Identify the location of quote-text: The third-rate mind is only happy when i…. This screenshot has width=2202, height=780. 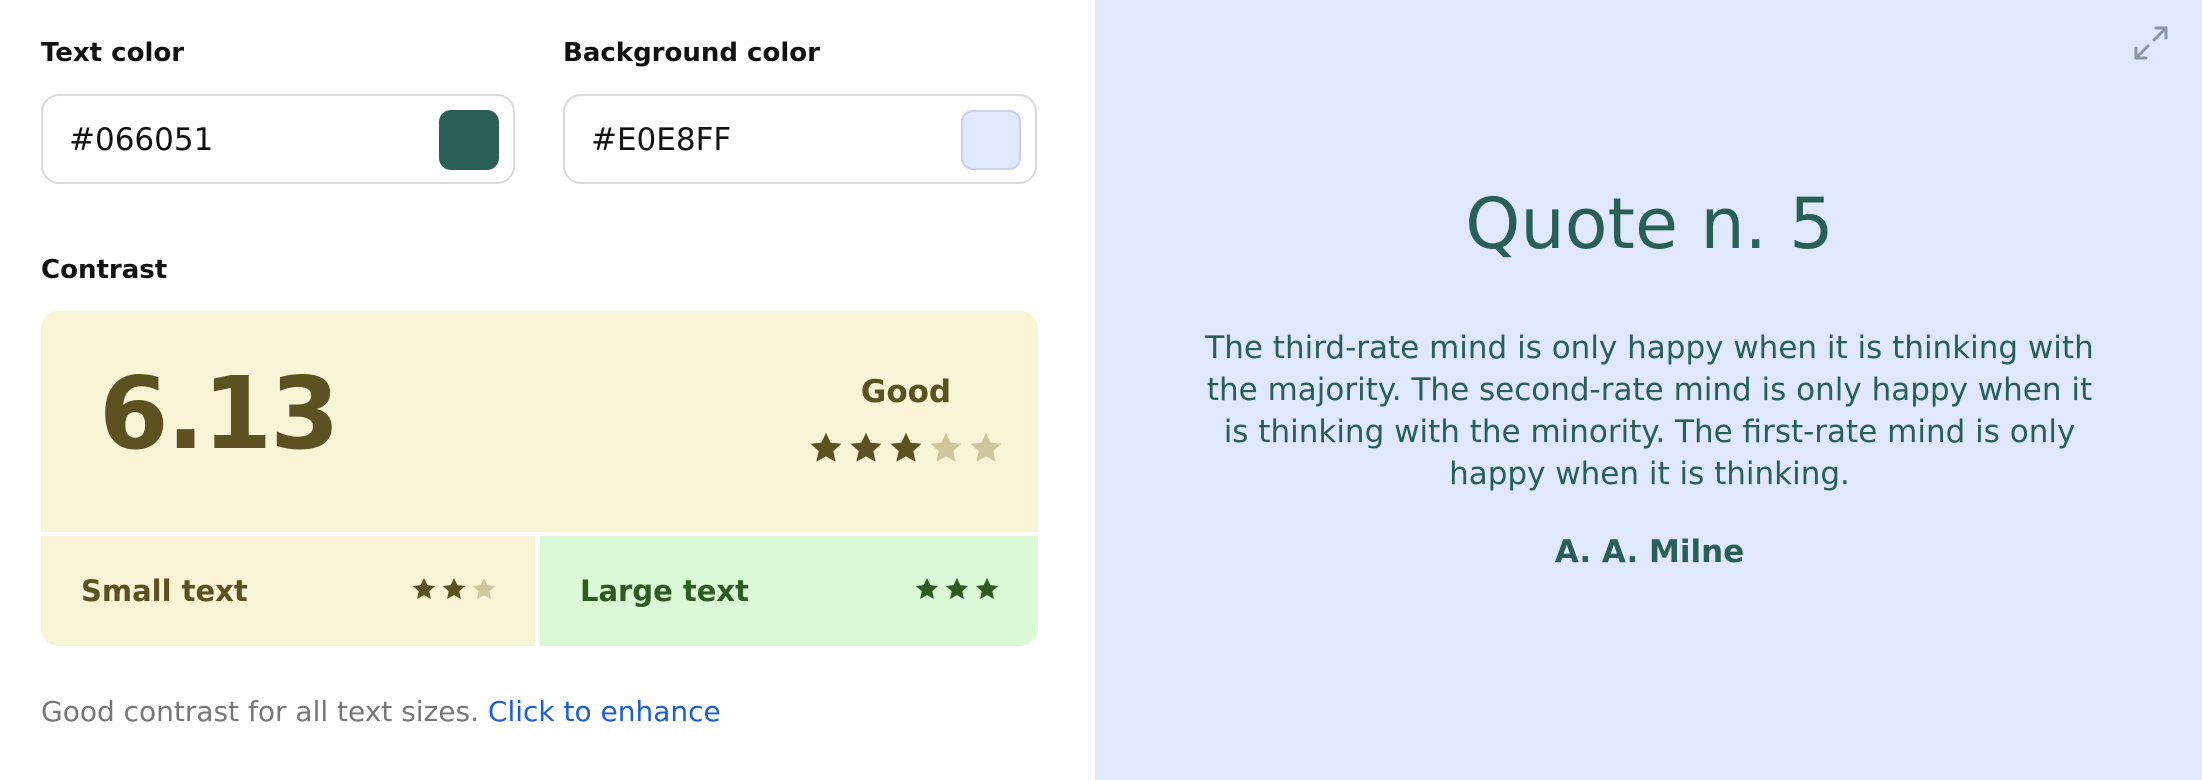
(1649, 411).